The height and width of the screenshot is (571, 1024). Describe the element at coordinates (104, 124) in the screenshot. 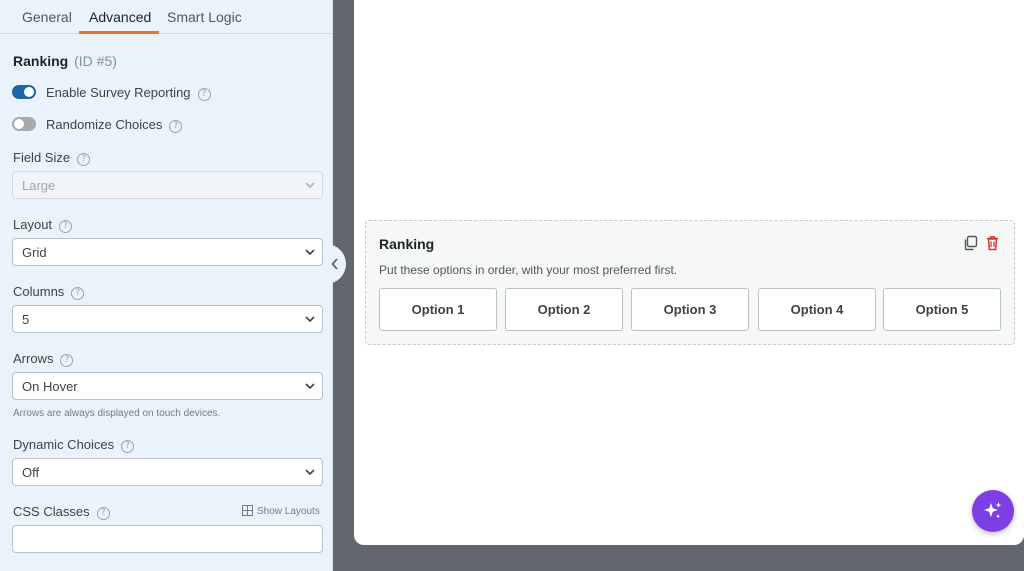

I see `randomize-choices-text: Randomize Choices` at that location.